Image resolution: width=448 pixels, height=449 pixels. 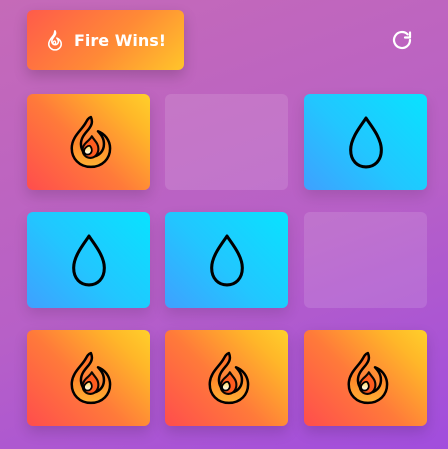 What do you see at coordinates (226, 142) in the screenshot?
I see `board-cell-r1-c2` at bounding box center [226, 142].